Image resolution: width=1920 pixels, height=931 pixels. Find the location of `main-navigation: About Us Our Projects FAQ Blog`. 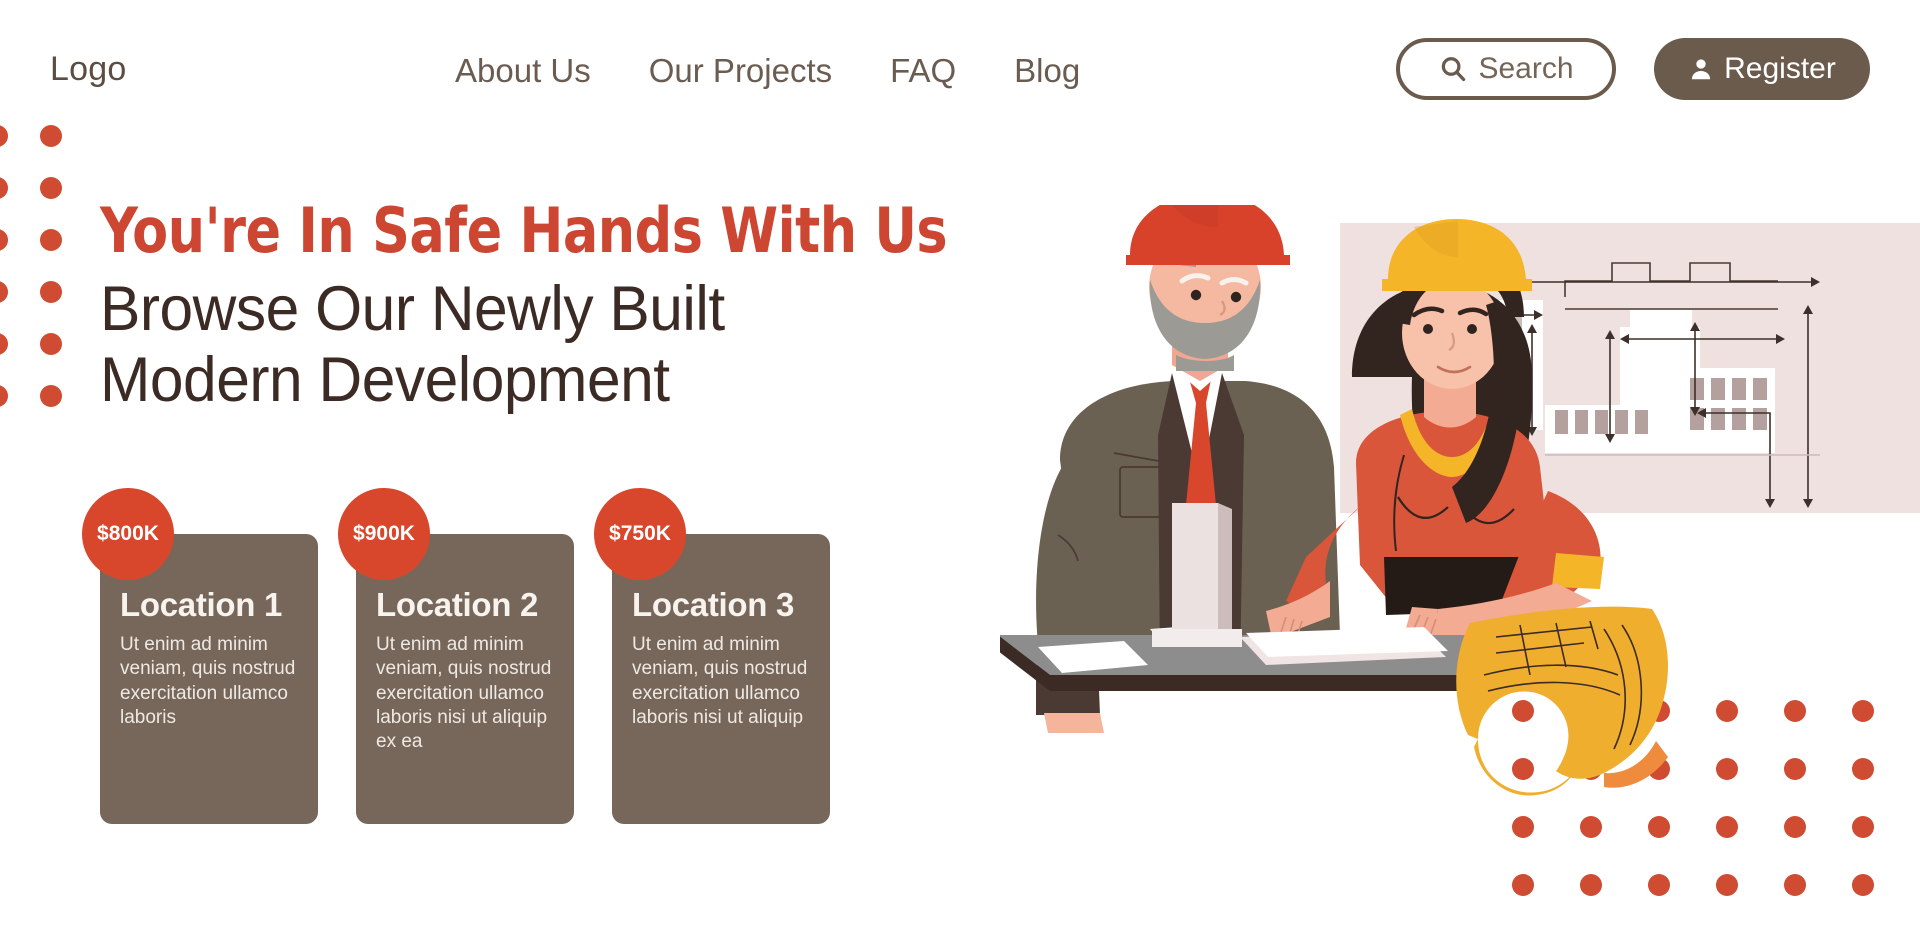

main-navigation: About Us Our Projects FAQ Blog is located at coordinates (767, 71).